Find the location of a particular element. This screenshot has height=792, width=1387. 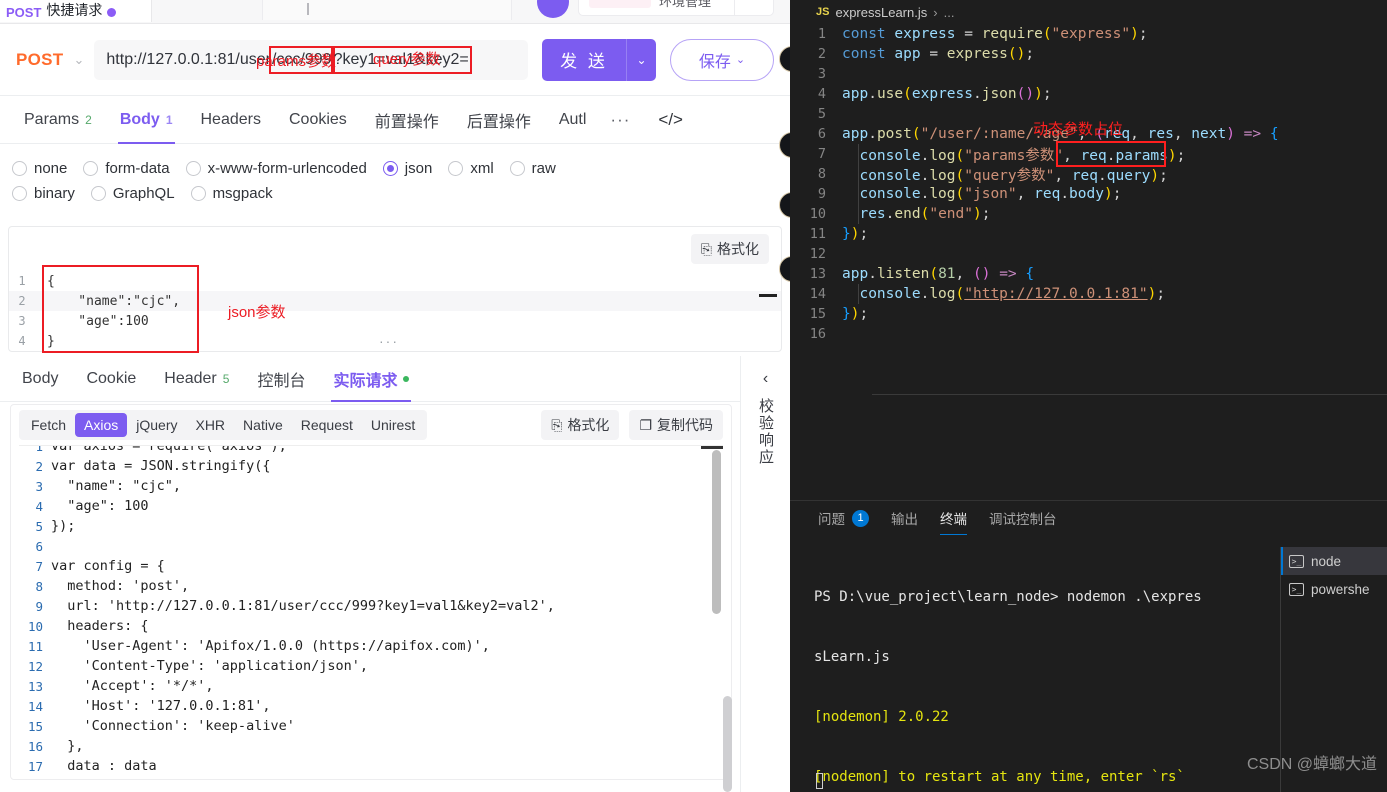

panel-tabs: 问题 1 输出 终端 调试控制台 is located at coordinates (1088, 518).